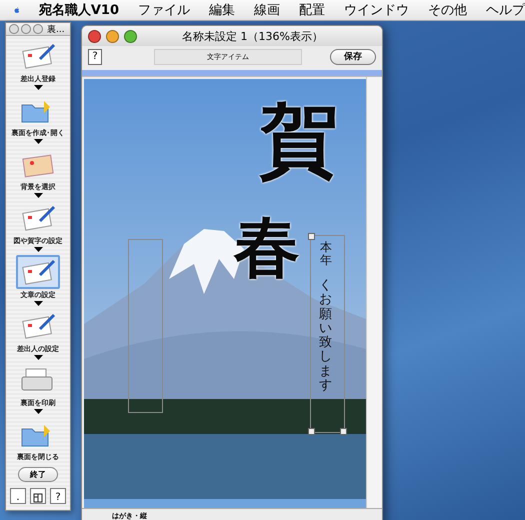 The width and height of the screenshot is (525, 520). Describe the element at coordinates (58, 496) in the screenshot. I see `small-button: ?` at that location.